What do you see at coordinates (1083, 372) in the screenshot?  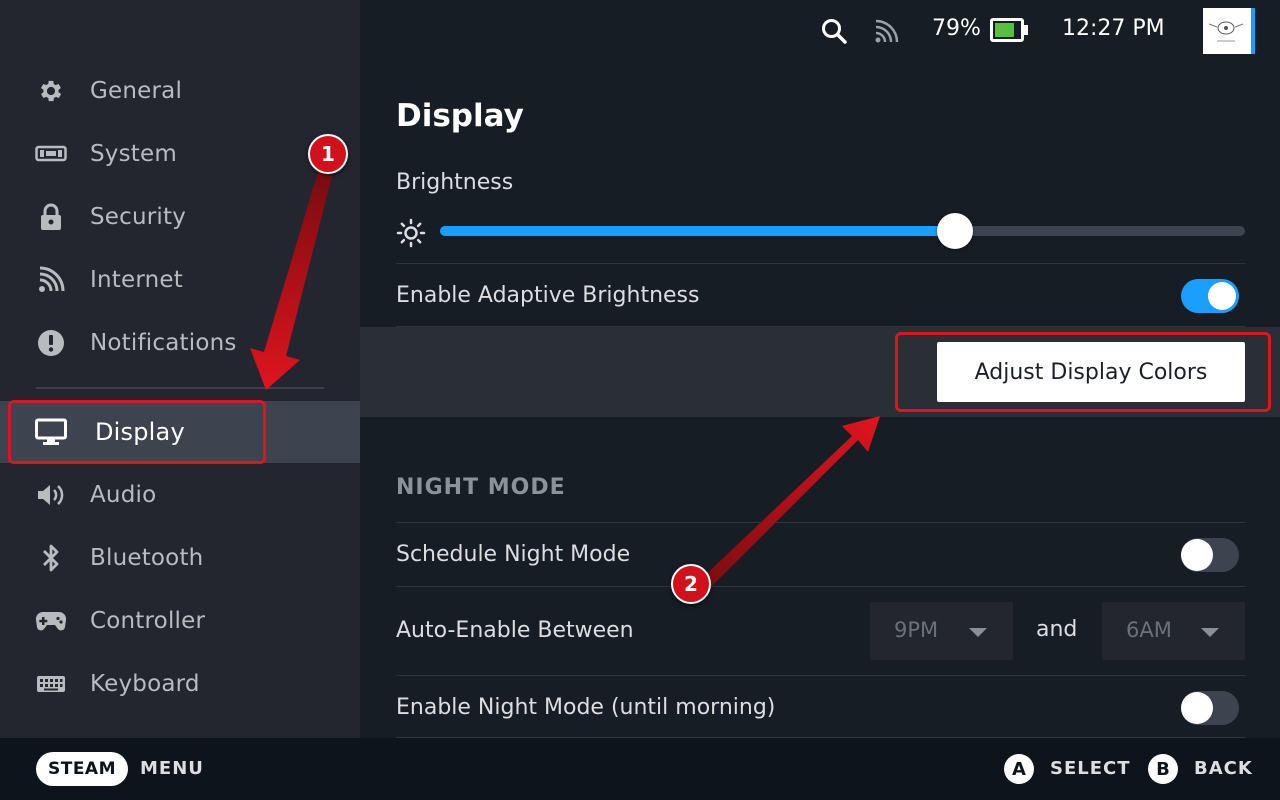 I see `annotation-highlight-adjust-colors` at bounding box center [1083, 372].